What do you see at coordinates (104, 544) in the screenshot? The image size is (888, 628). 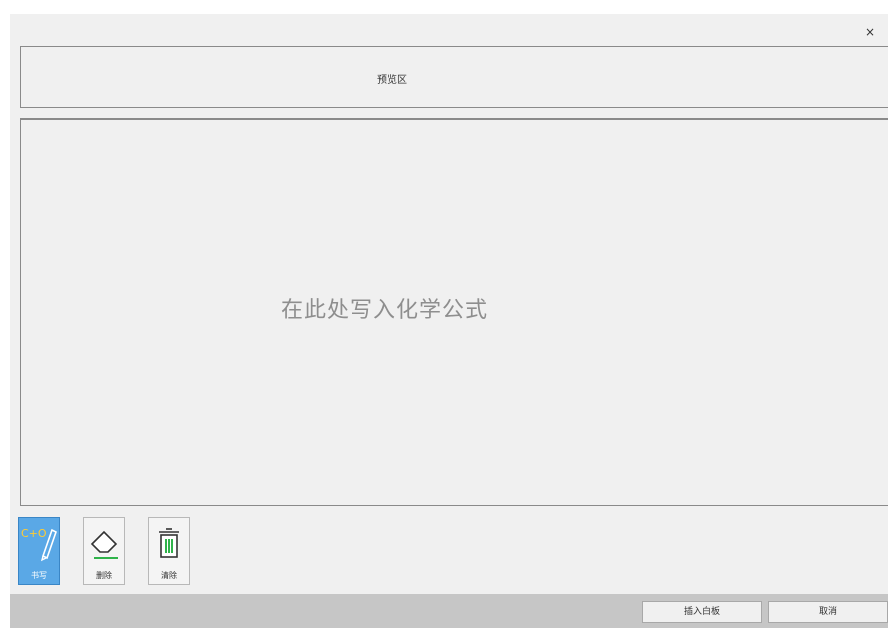 I see `eraser-icon` at bounding box center [104, 544].